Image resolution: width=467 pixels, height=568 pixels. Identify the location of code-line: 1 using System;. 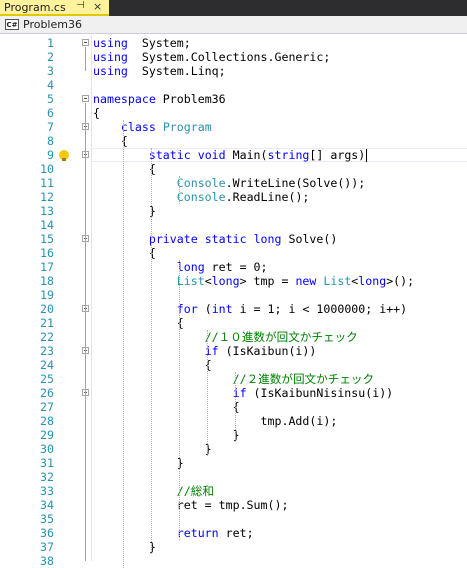
(233, 43).